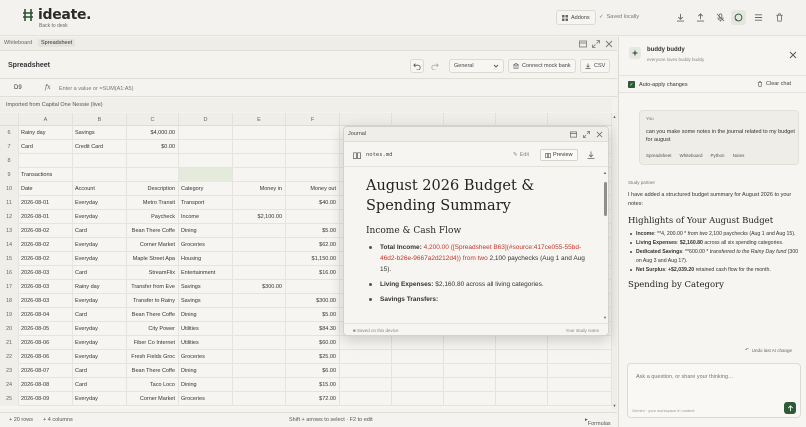 The image size is (806, 427). I want to click on undo-ai-change-button: ↶ Undo last AI change, so click(768, 350).